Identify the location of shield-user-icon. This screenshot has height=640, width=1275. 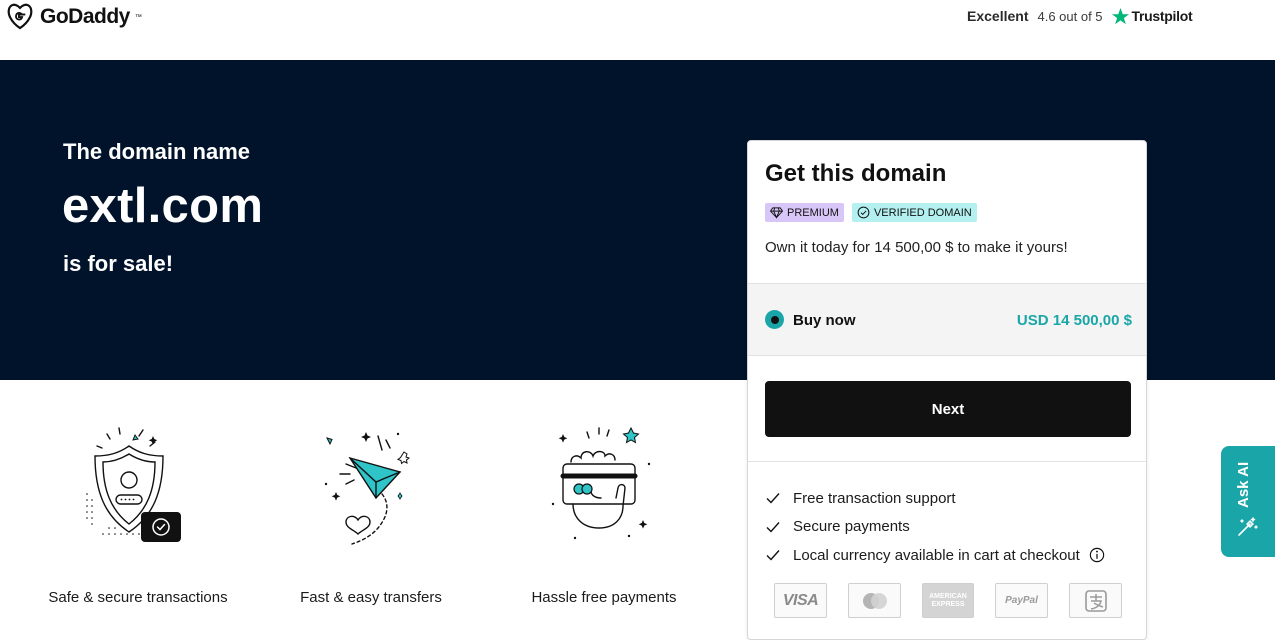
(133, 484).